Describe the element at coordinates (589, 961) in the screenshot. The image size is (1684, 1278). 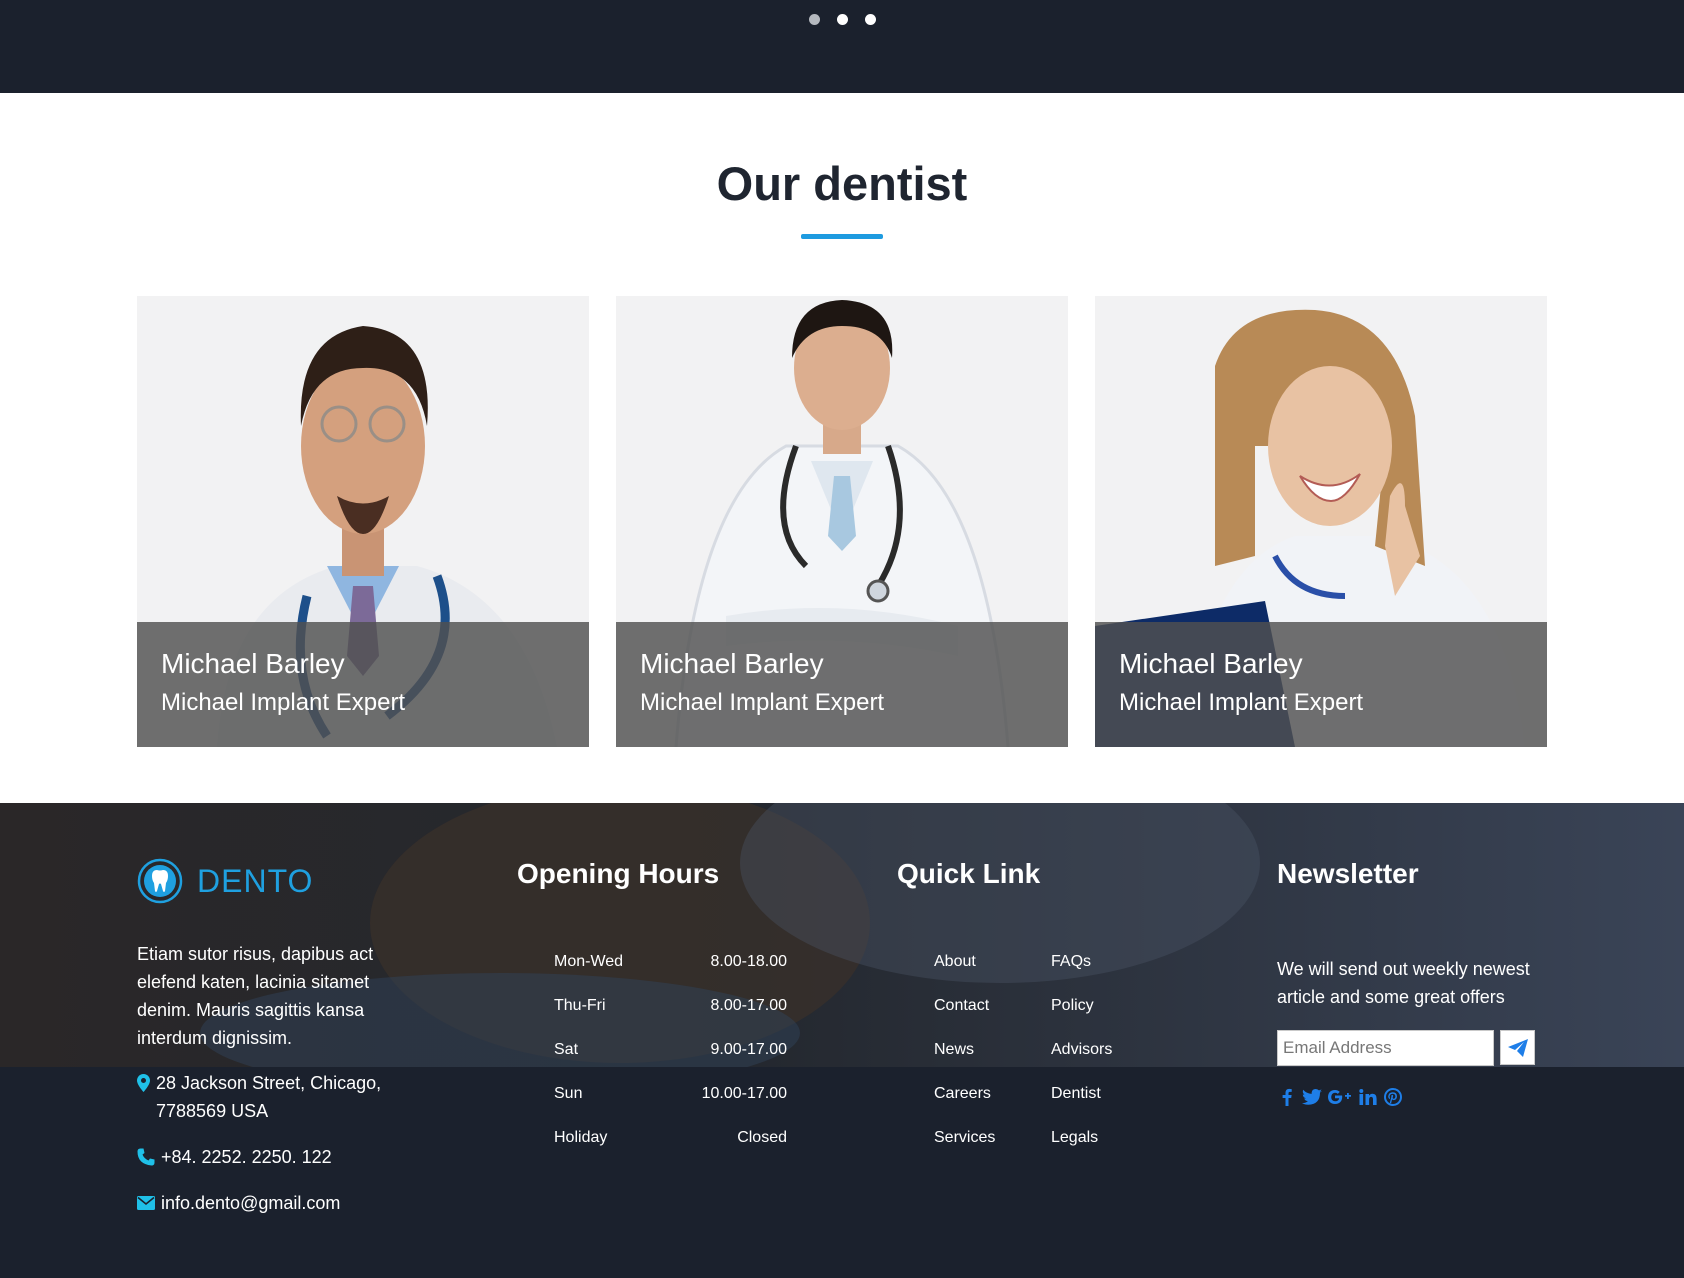
I see `hours-day: Mon-Wed` at that location.